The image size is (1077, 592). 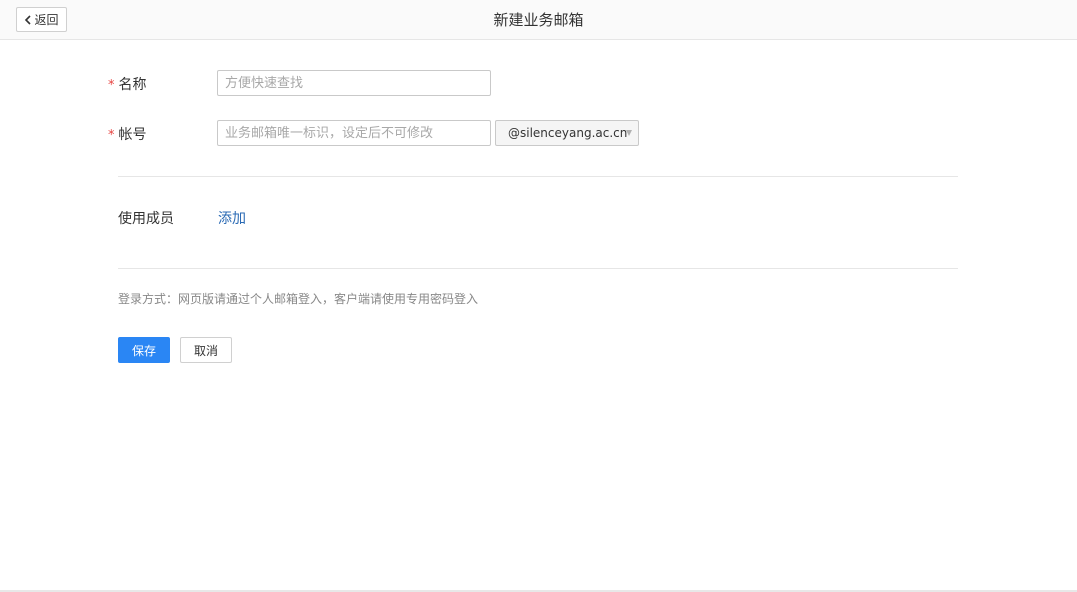 I want to click on name-input, so click(x=354, y=83).